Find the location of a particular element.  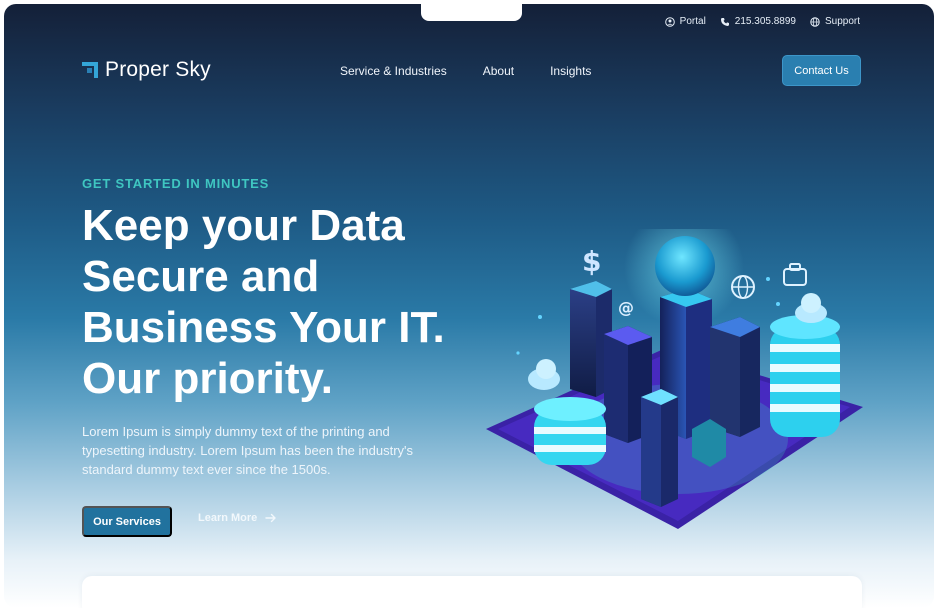

phone-link: 215.305.8899 is located at coordinates (758, 21).